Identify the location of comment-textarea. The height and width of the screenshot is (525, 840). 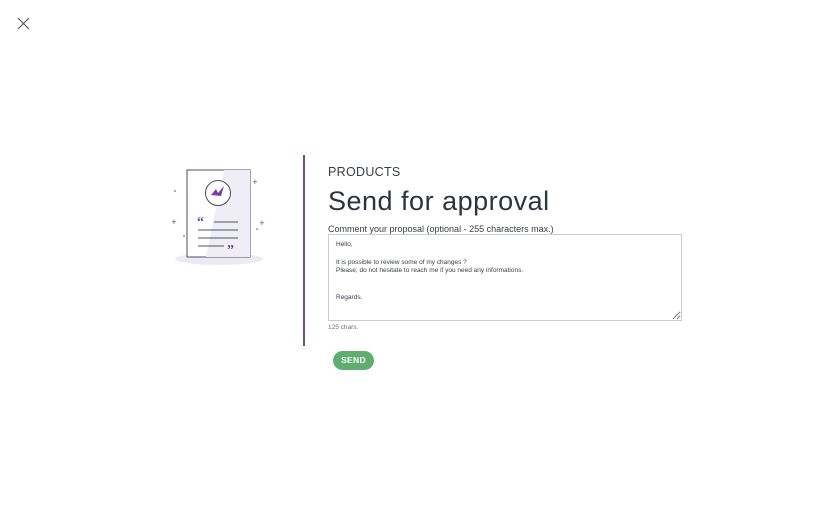
(505, 277).